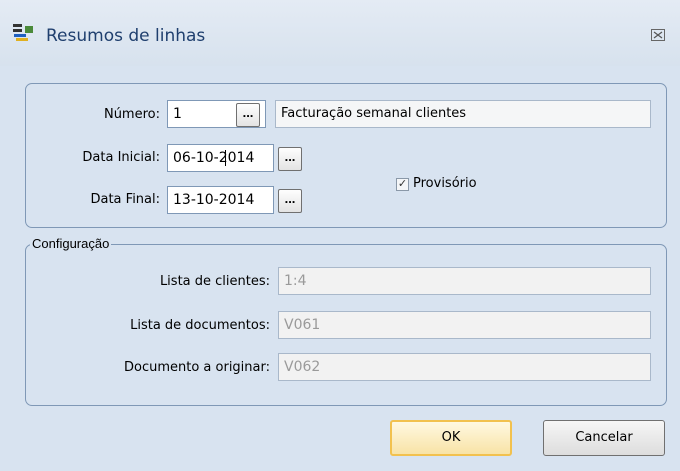  Describe the element at coordinates (463, 114) in the screenshot. I see `numero-description-field: Facturação semanal clientes` at that location.